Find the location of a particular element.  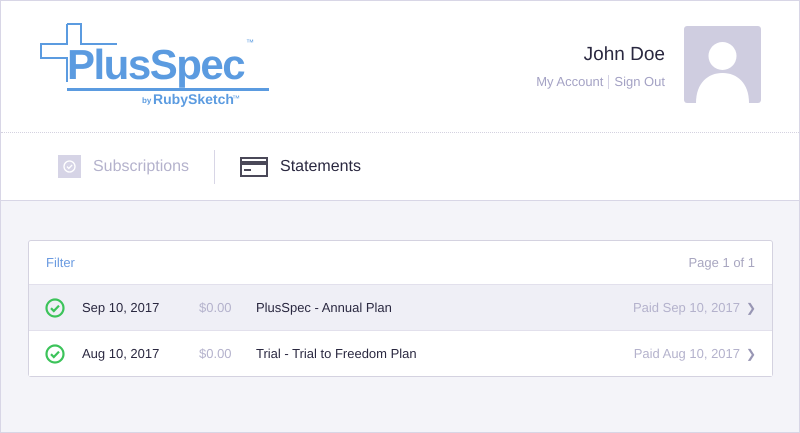

payment-status: Paid Aug 10, 2017 is located at coordinates (687, 353).